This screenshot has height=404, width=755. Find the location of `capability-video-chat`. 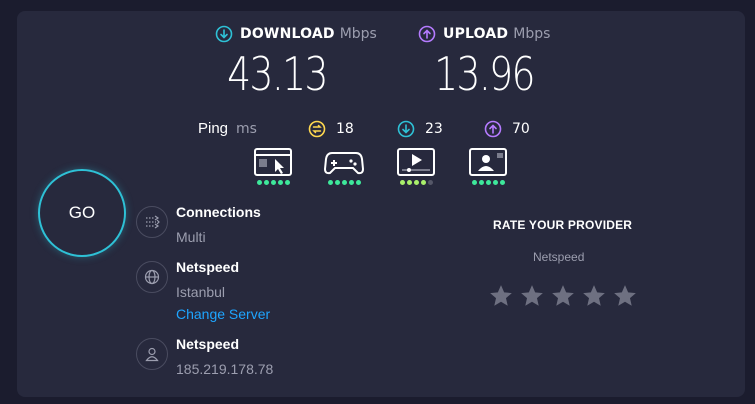

capability-video-chat is located at coordinates (488, 166).